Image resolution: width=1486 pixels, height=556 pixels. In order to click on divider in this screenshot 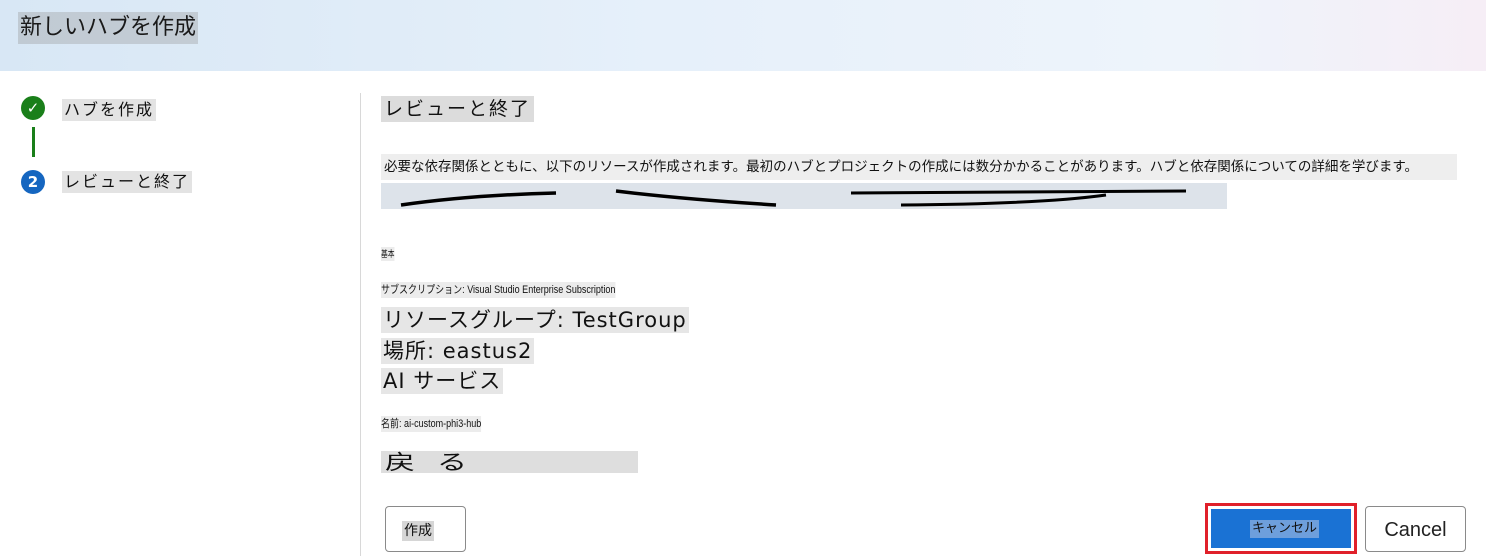, I will do `click(360, 324)`.